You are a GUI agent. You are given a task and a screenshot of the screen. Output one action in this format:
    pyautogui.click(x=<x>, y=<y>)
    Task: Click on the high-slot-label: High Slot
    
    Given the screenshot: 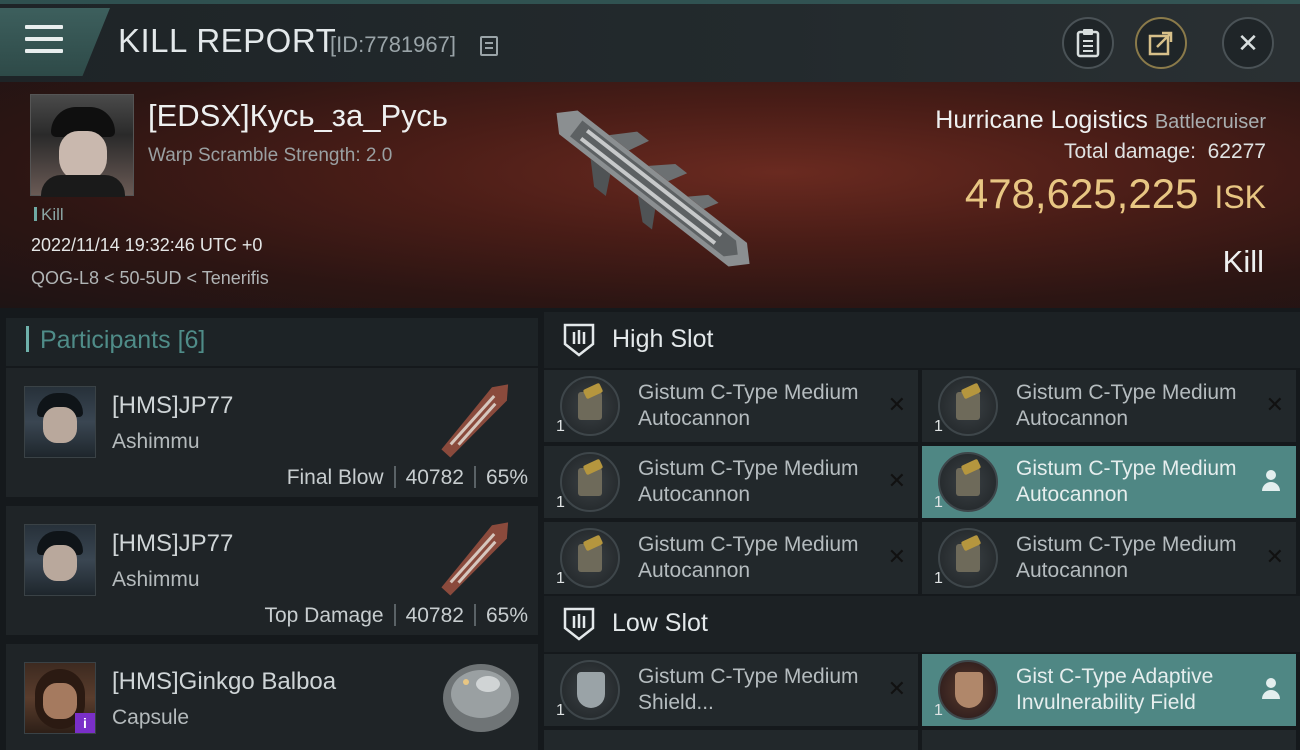 What is the action you would take?
    pyautogui.click(x=663, y=339)
    